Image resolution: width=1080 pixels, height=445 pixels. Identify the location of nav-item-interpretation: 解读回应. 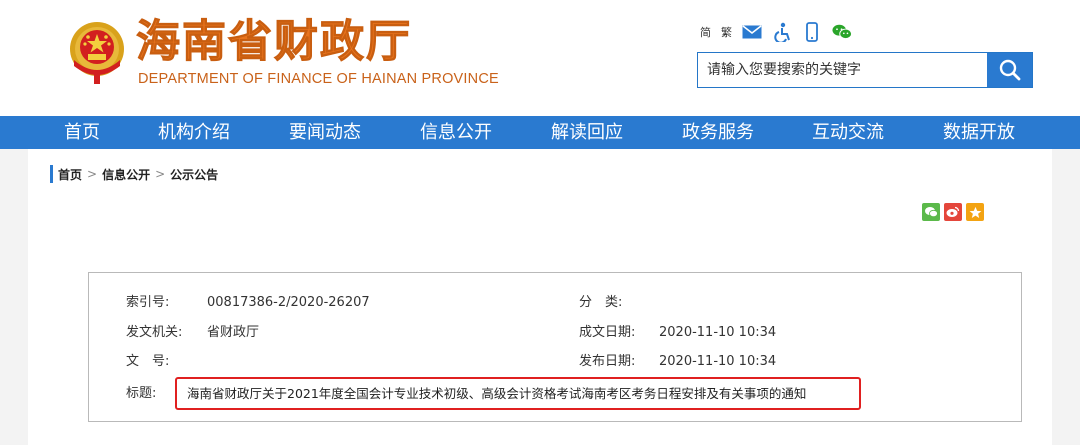
(587, 132).